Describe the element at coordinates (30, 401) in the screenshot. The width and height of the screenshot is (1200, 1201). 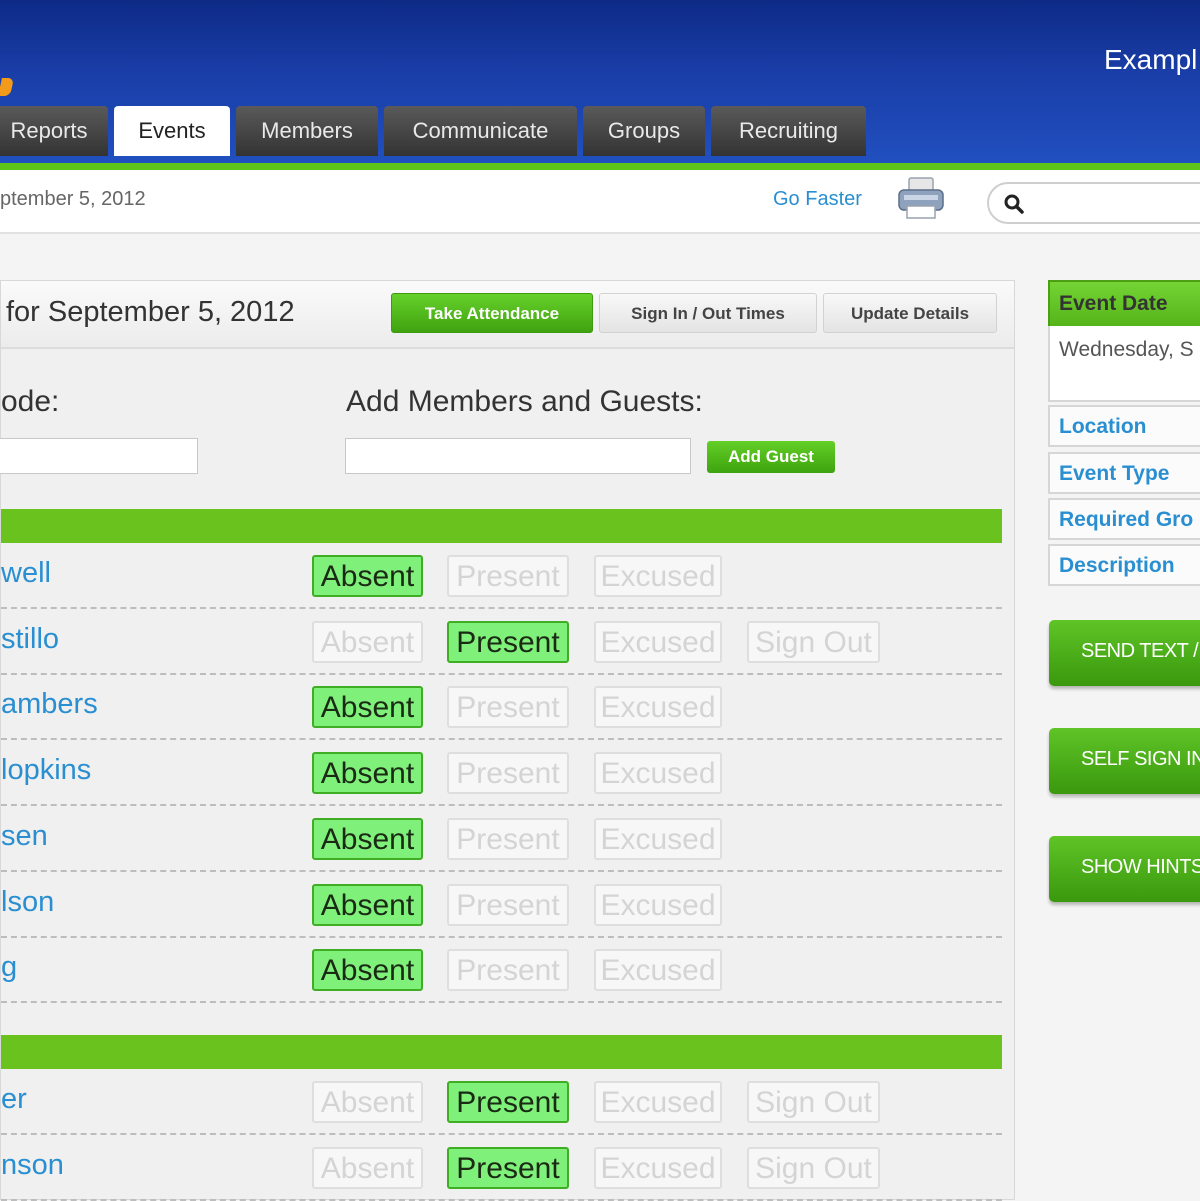
I see `code-label: ode:` at that location.